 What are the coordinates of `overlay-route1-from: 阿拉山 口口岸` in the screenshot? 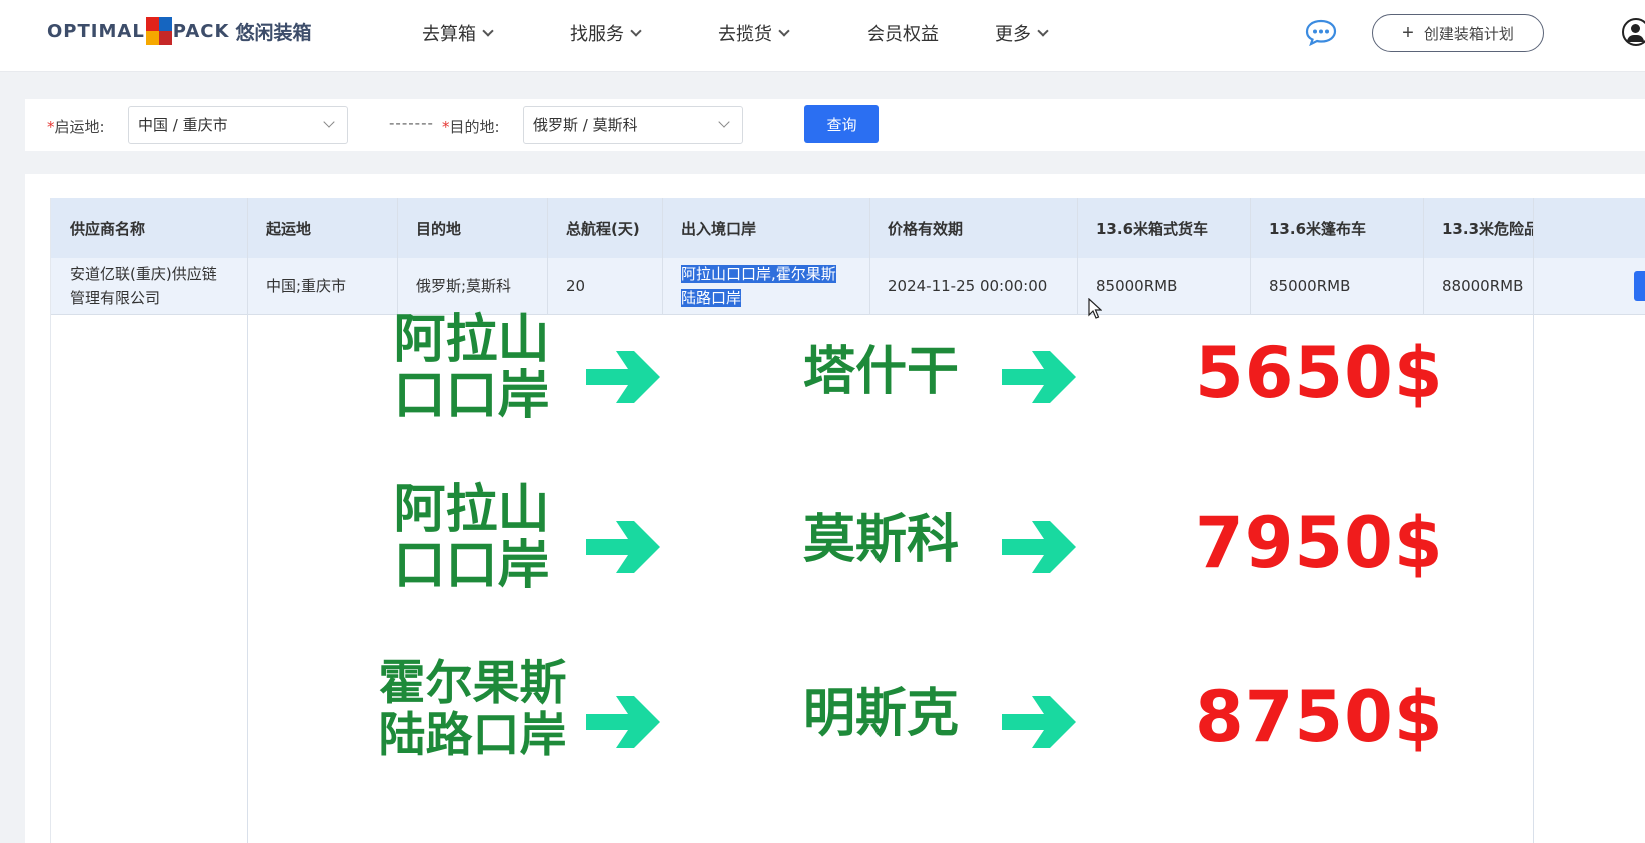 It's located at (471, 368).